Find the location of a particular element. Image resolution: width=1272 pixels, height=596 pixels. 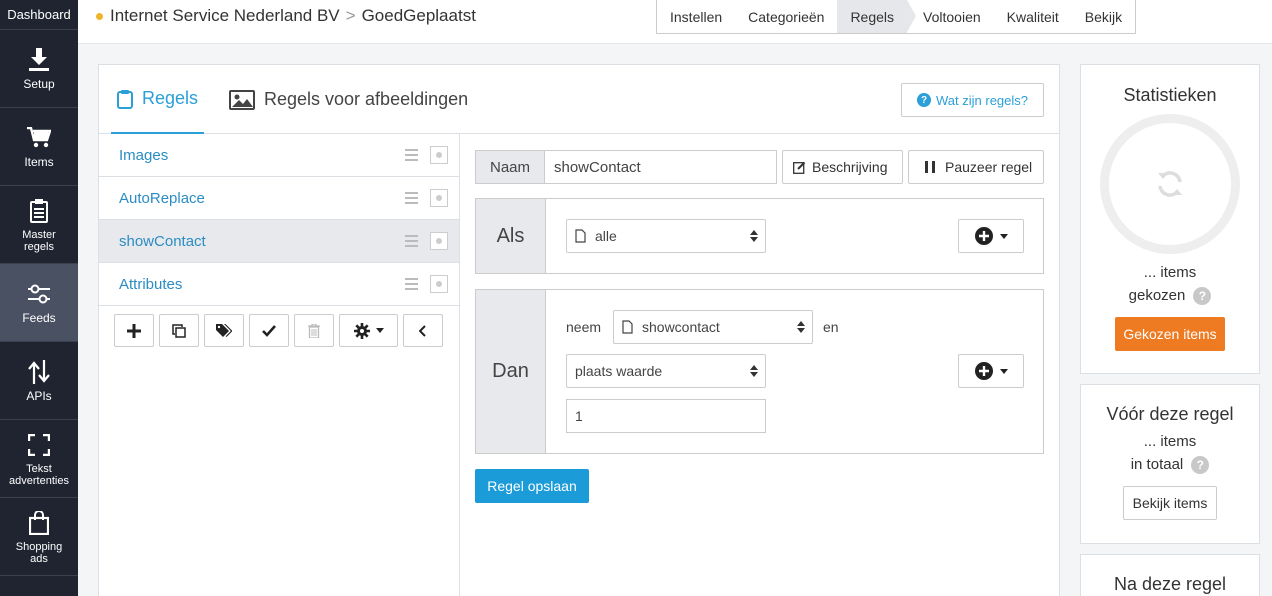

copy-icon is located at coordinates (179, 330).